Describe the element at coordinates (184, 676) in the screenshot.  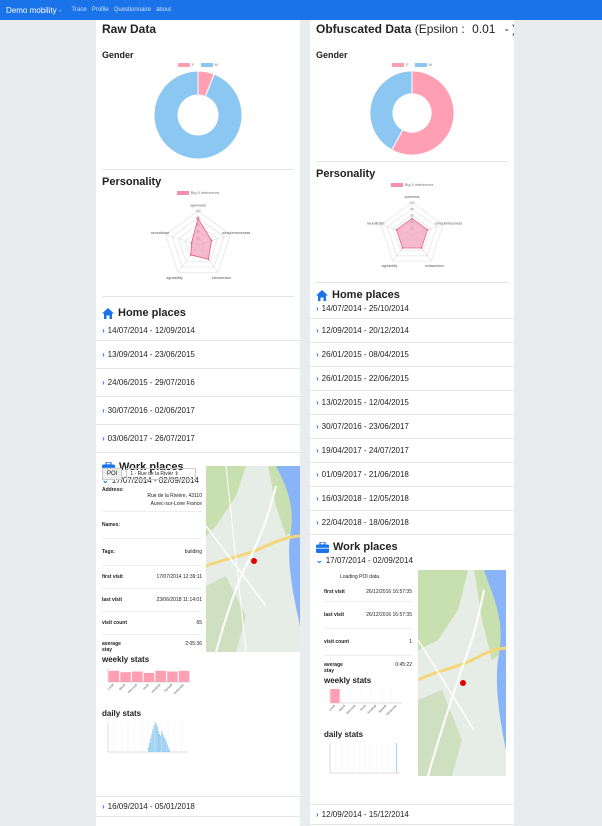
I see `weekly-bar-dimanche` at that location.